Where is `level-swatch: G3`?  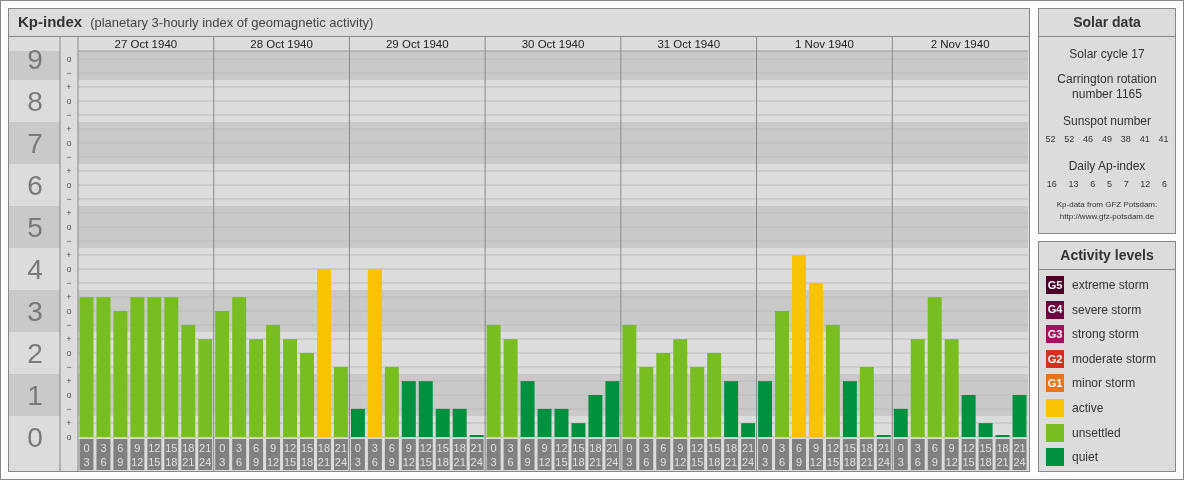
level-swatch: G3 is located at coordinates (1055, 334).